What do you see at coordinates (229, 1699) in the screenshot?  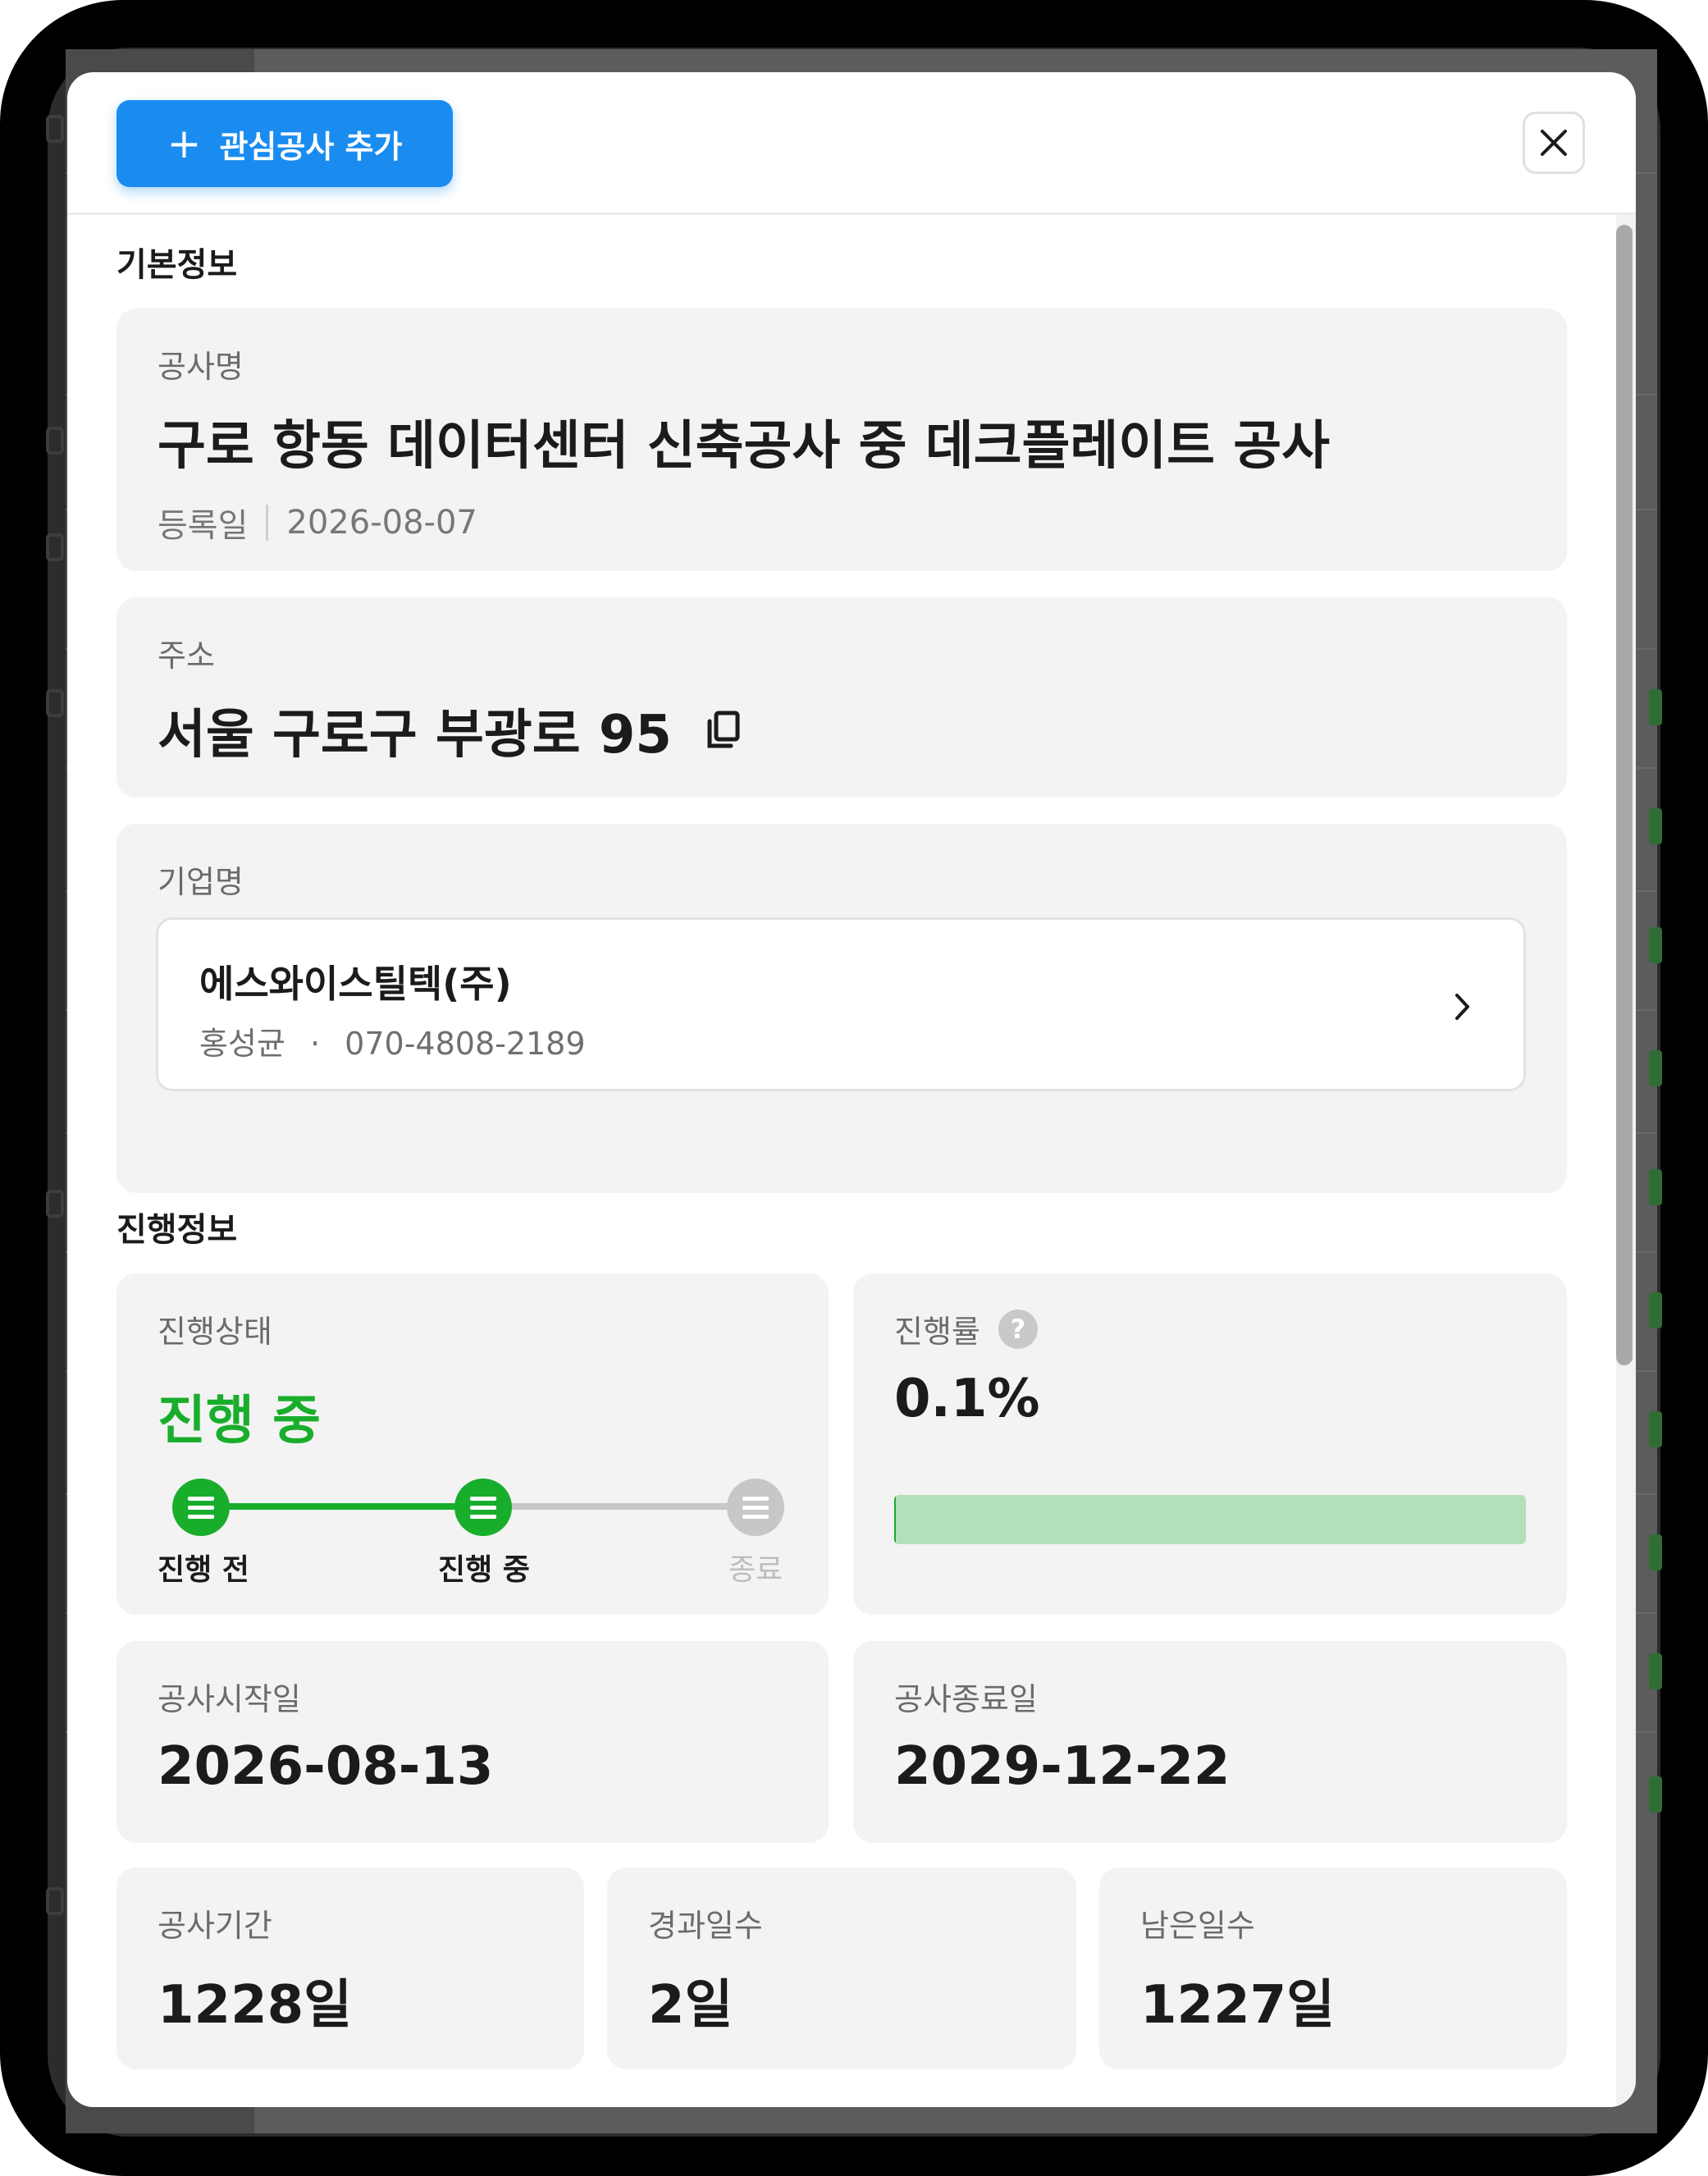 I see `start-date-label: 공사시작일` at bounding box center [229, 1699].